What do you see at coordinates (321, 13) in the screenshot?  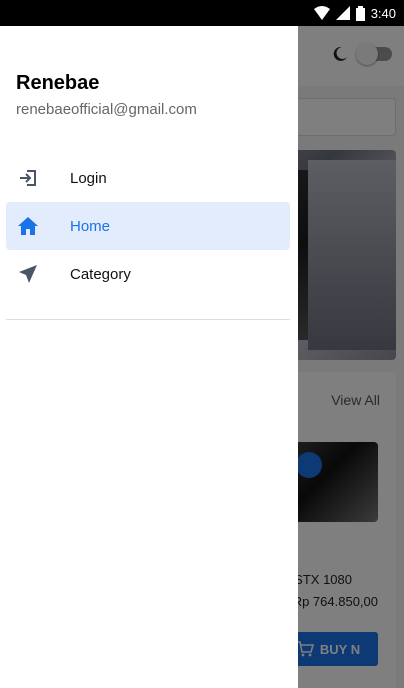 I see `wifi-icon` at bounding box center [321, 13].